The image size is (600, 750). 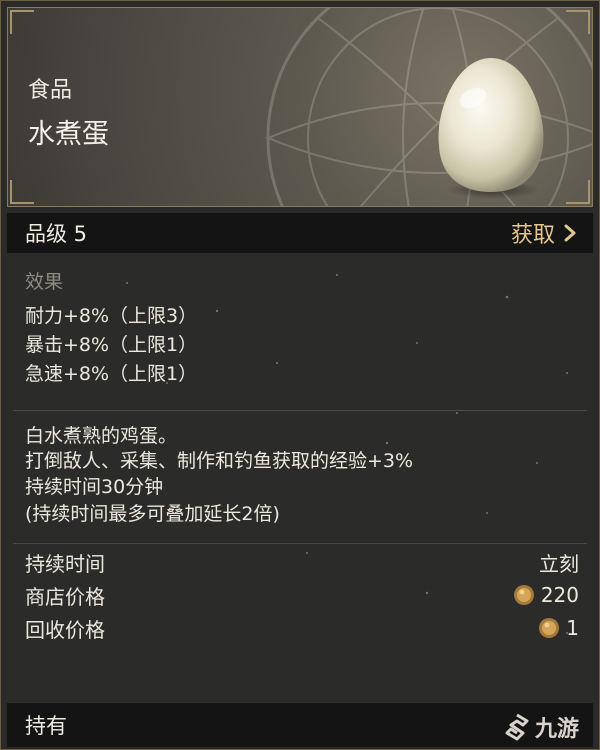 I want to click on boiled-egg-icon, so click(x=491, y=125).